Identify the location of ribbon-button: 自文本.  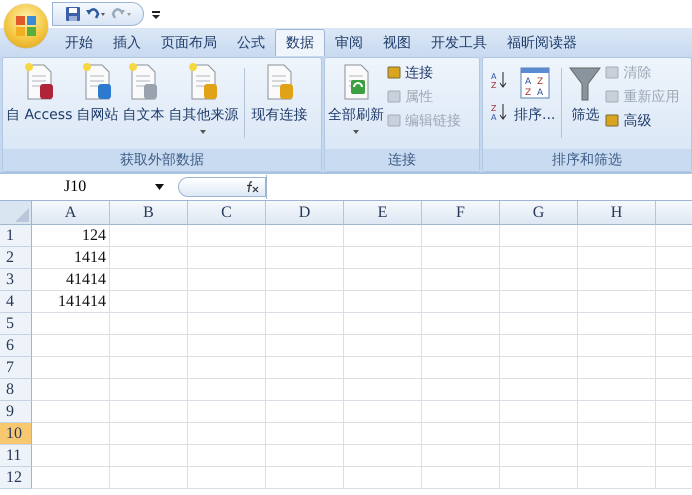
(143, 93).